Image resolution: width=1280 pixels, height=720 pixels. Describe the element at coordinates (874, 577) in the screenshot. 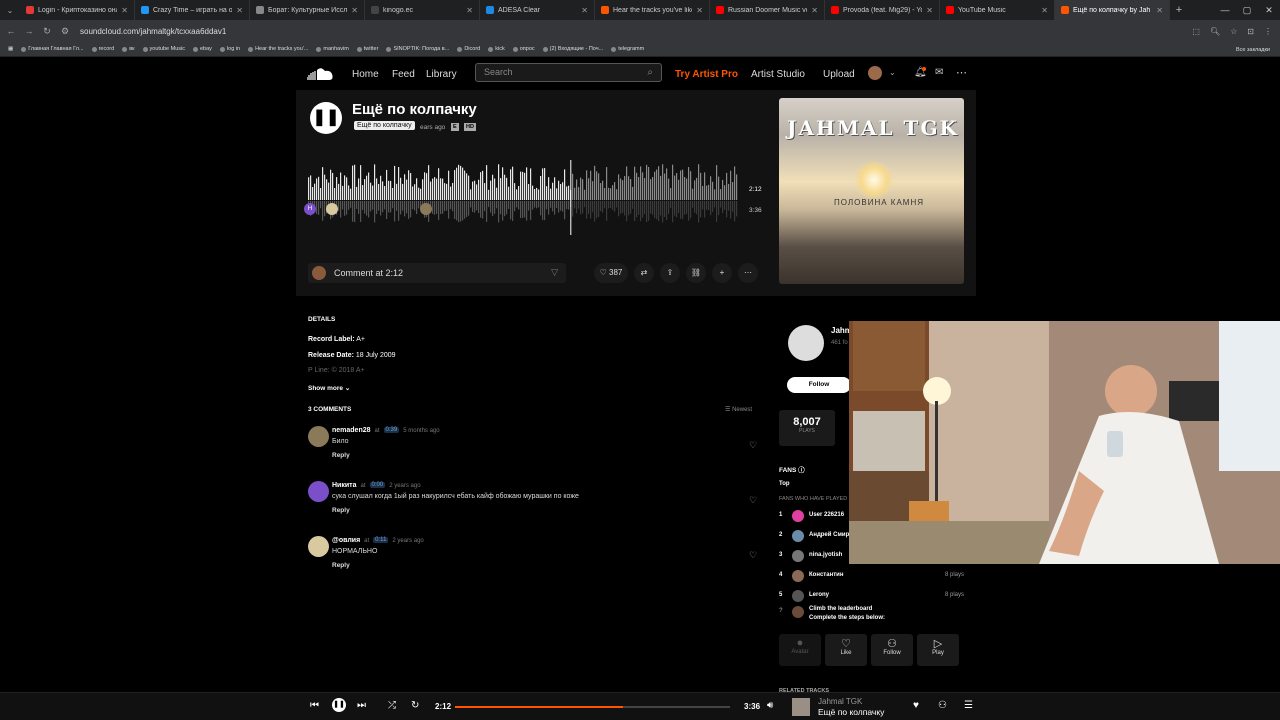

I see `fan-row: 4 Константин 8 plays` at that location.